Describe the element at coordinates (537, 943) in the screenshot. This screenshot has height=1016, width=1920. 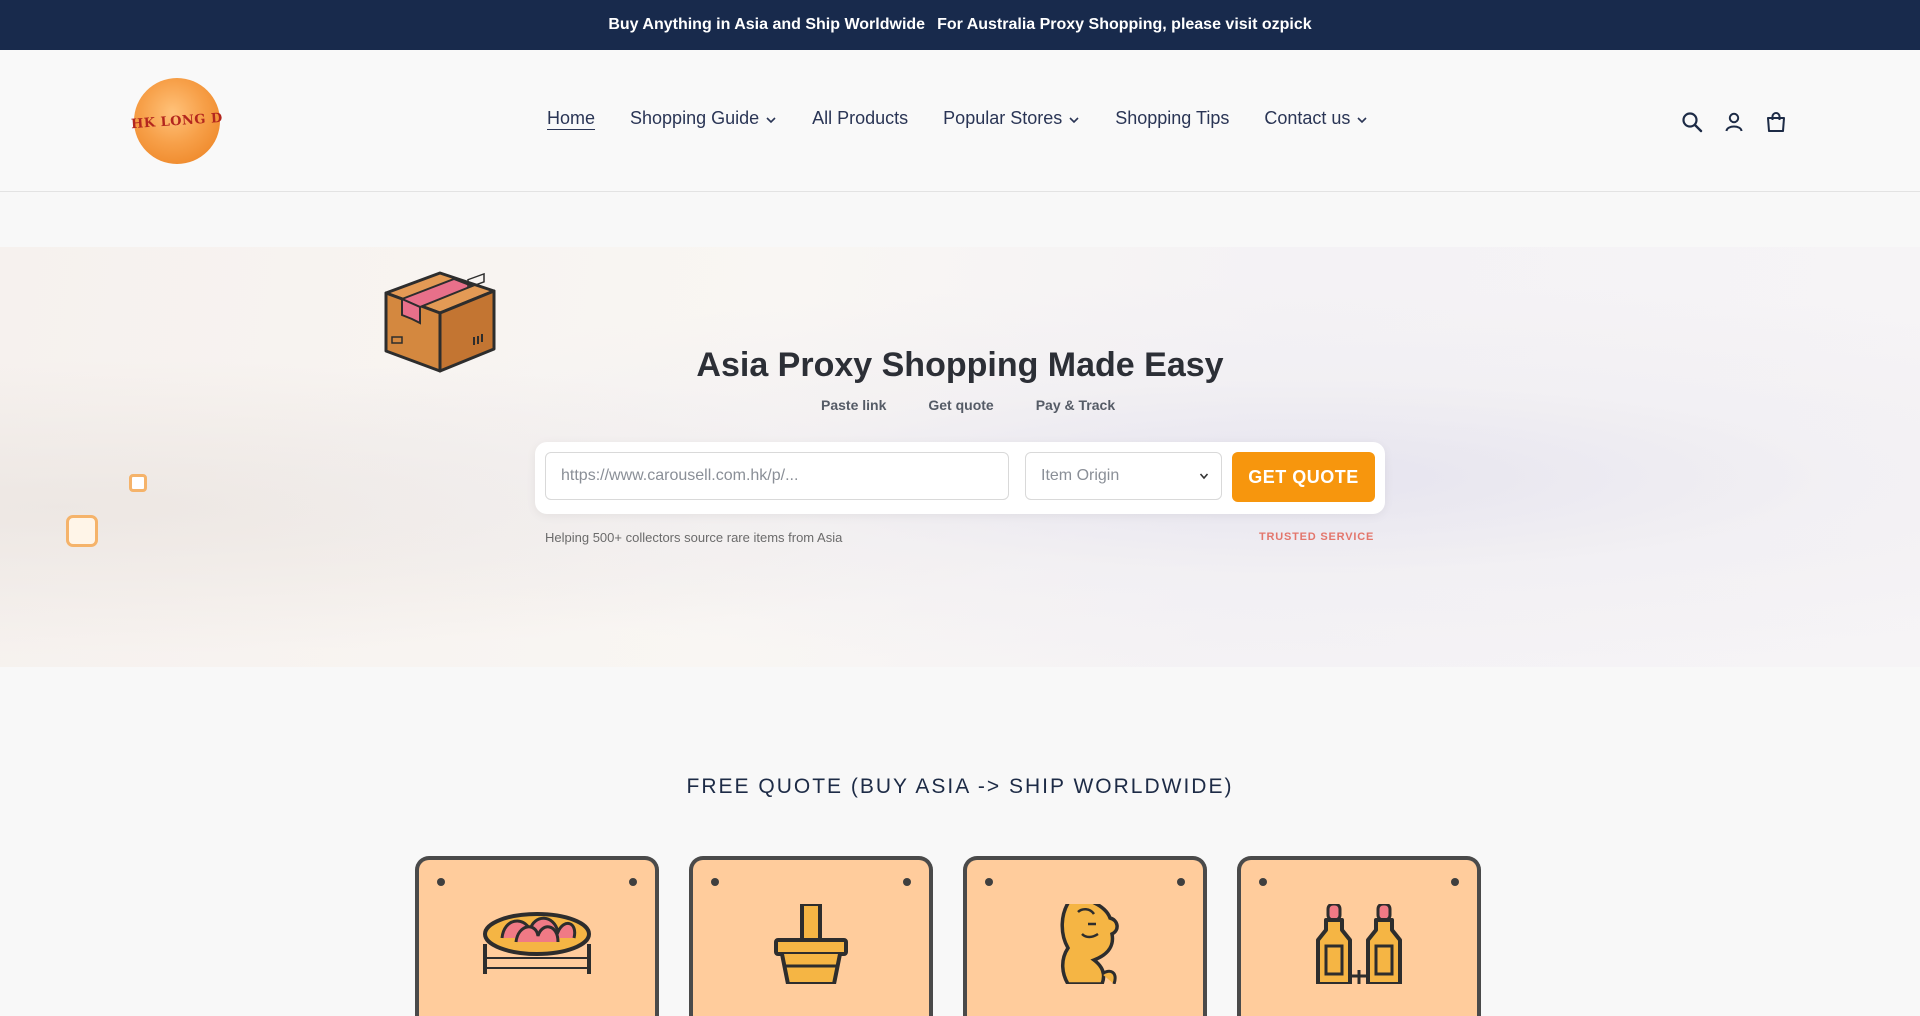
I see `dim-sum-icon` at that location.